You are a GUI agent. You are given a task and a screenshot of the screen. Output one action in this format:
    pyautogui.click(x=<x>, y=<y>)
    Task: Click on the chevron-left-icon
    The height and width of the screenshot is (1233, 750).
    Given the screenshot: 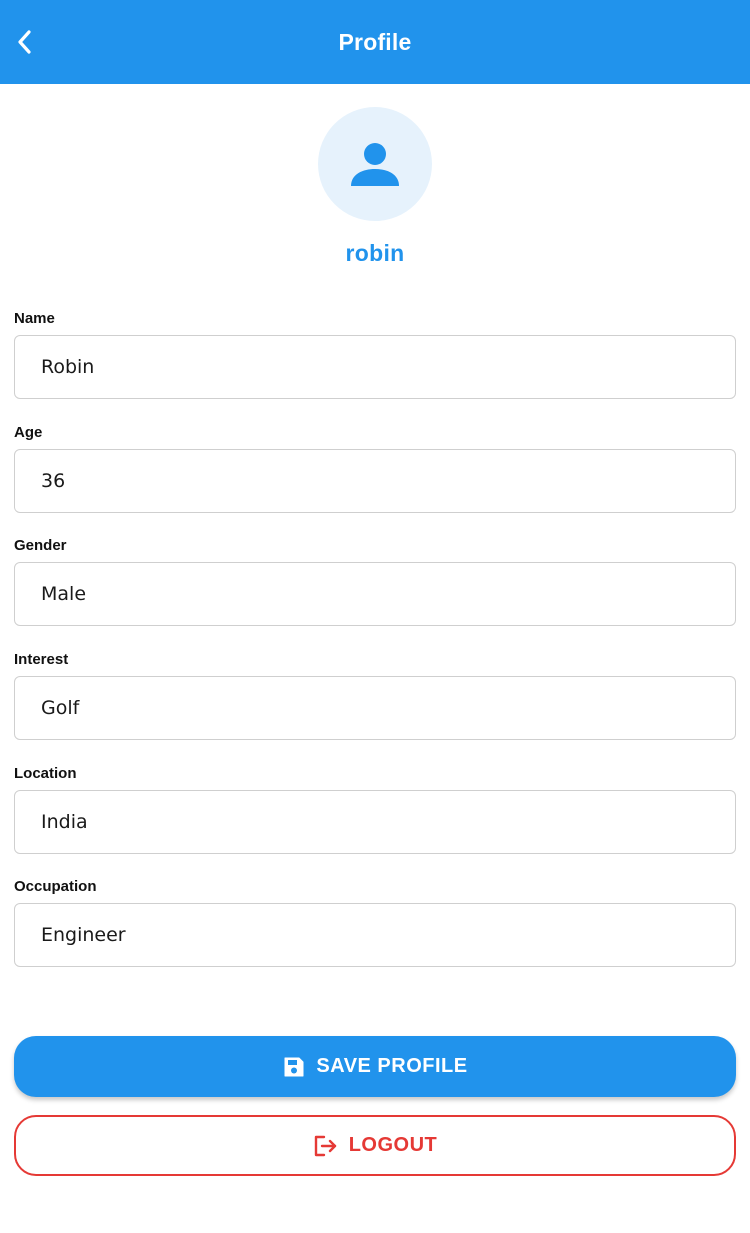 What is the action you would take?
    pyautogui.click(x=24, y=42)
    